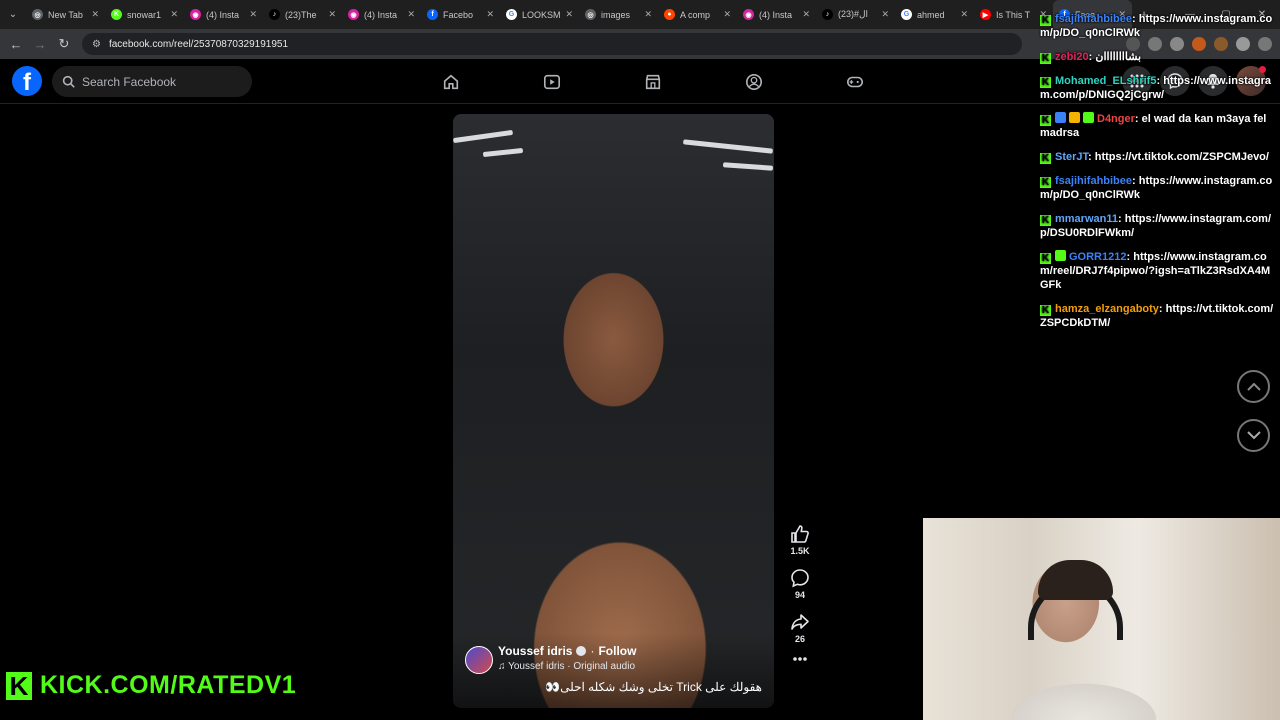  I want to click on nav-gaming, so click(854, 81).